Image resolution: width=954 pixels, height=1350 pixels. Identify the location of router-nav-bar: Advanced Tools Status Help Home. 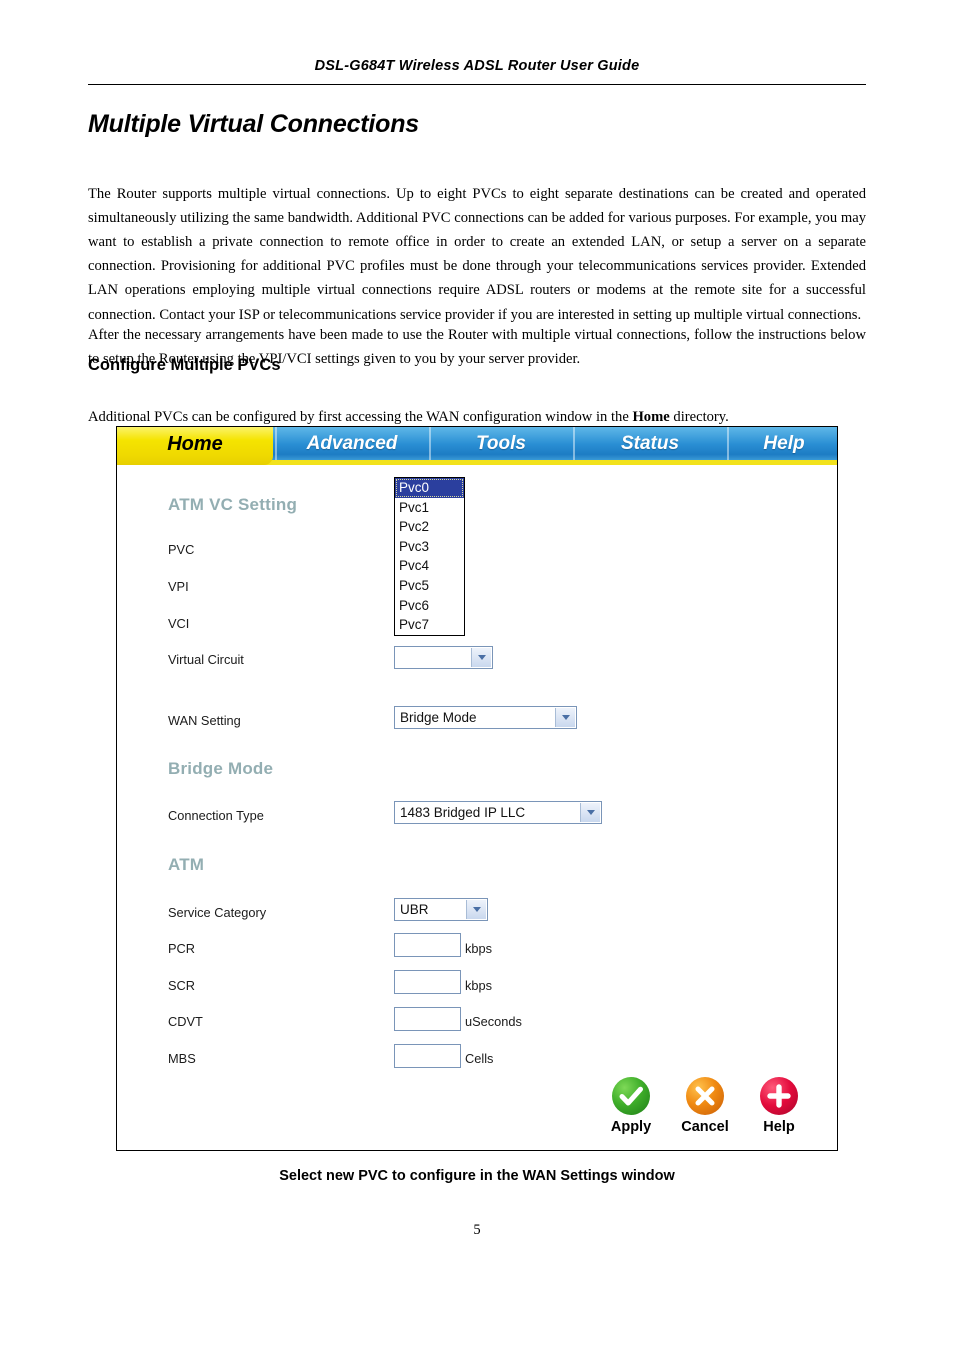
(477, 446).